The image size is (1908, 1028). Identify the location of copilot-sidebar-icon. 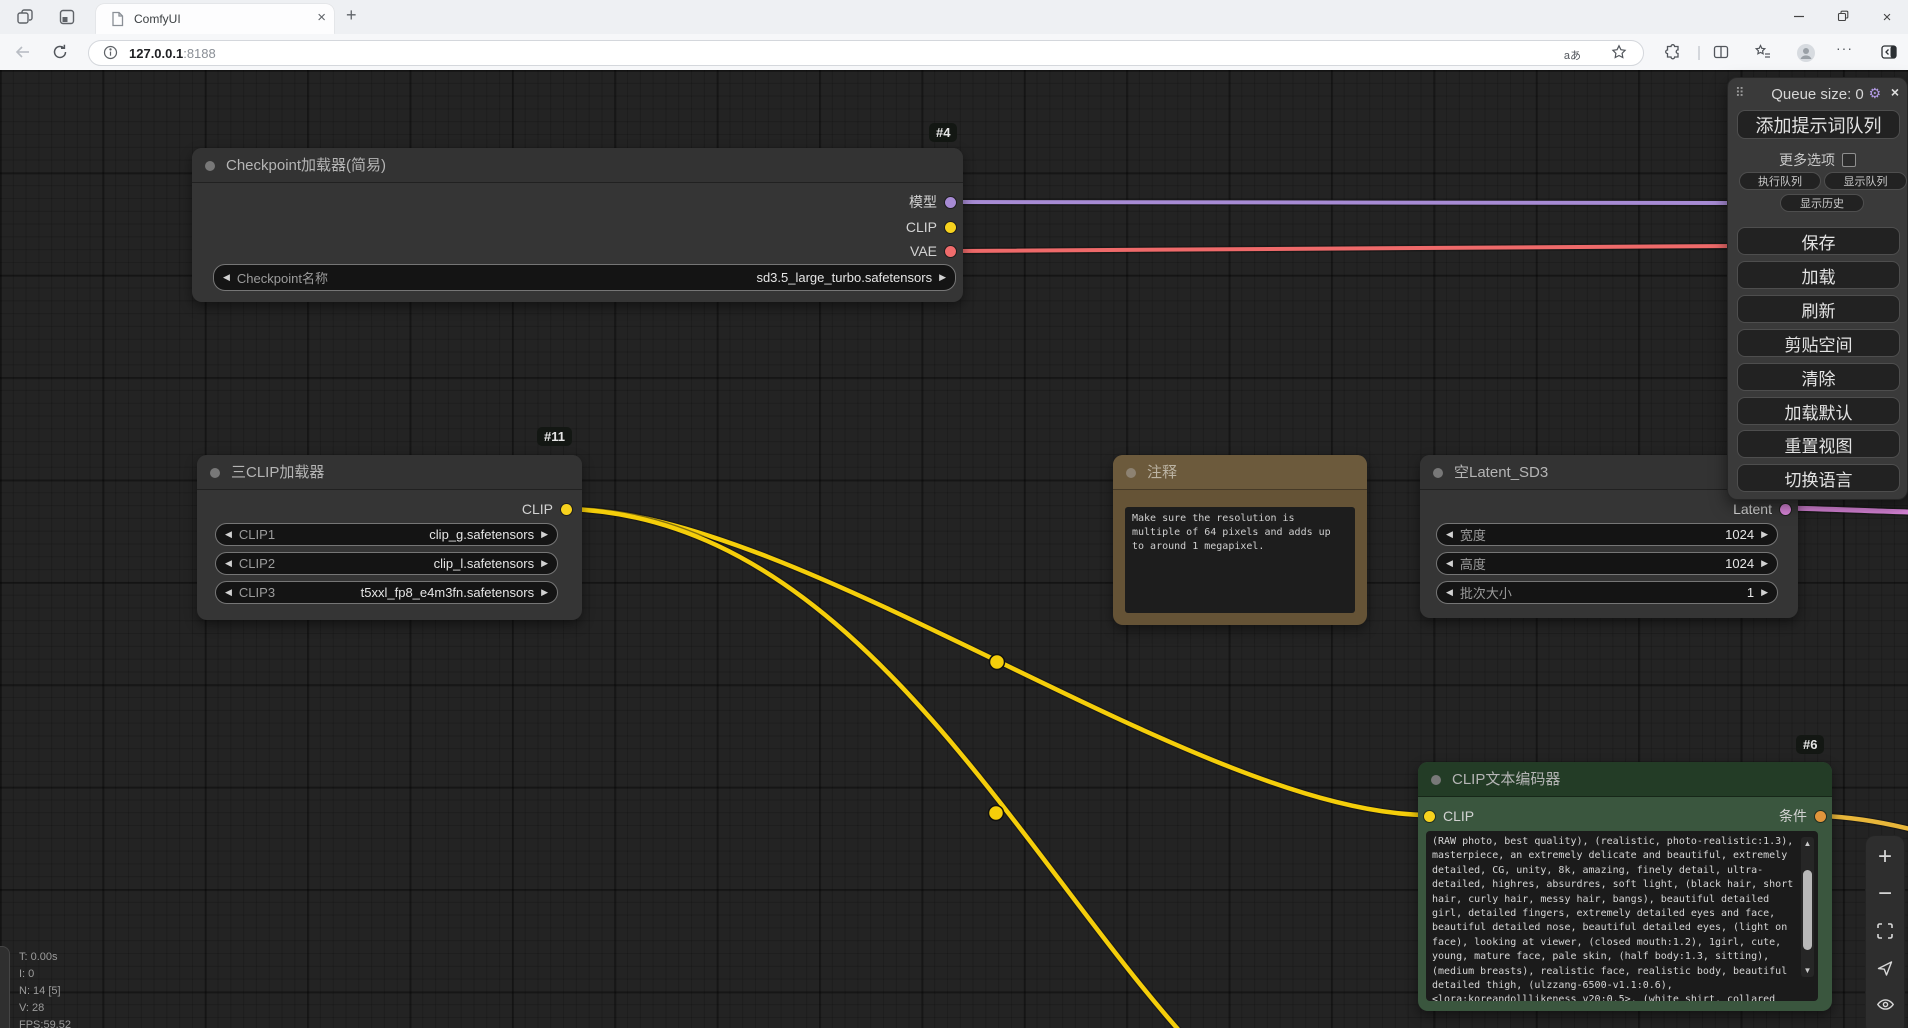
(1889, 52).